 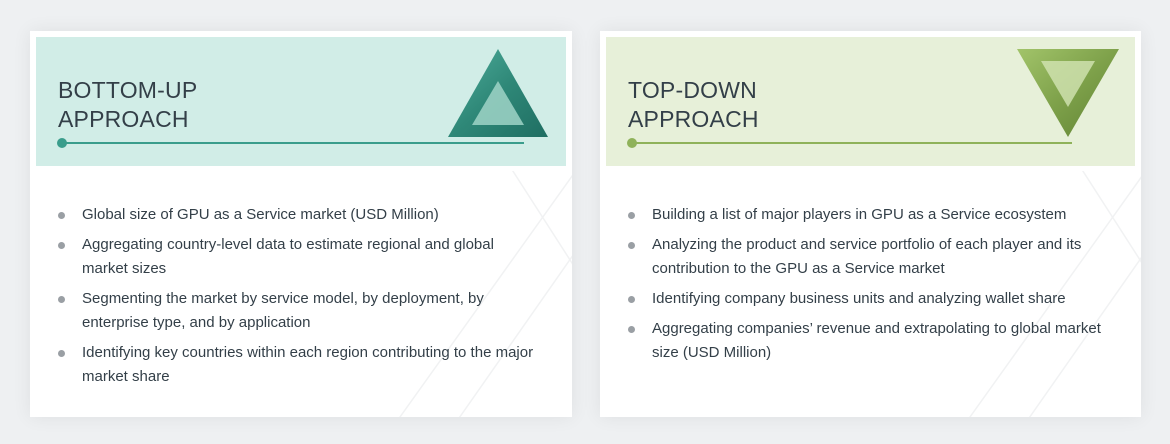 I want to click on top-down-title: TOP-DOWN APPROACH, so click(x=693, y=104).